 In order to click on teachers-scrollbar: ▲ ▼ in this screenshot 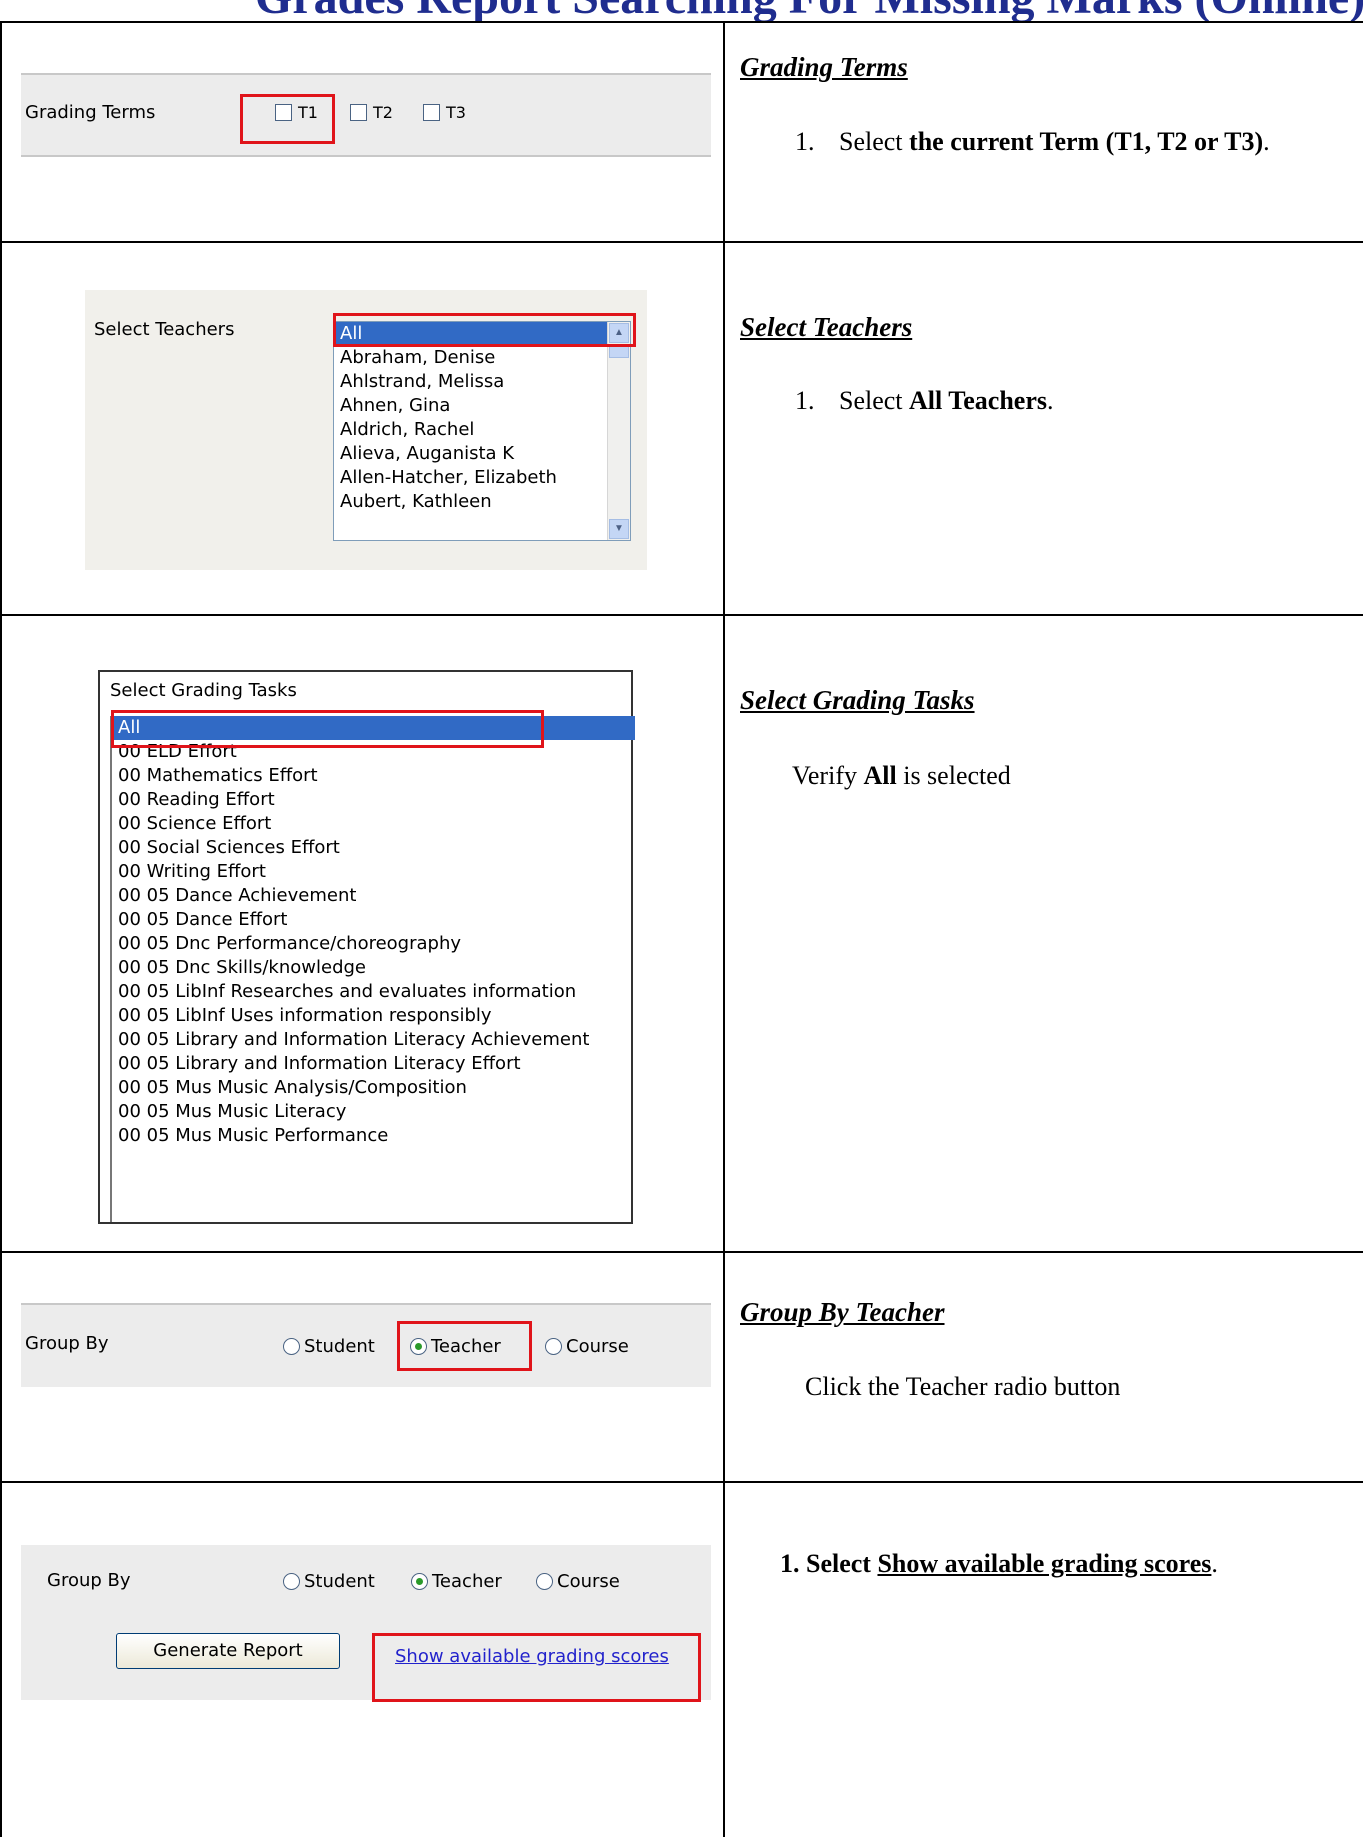, I will do `click(618, 431)`.